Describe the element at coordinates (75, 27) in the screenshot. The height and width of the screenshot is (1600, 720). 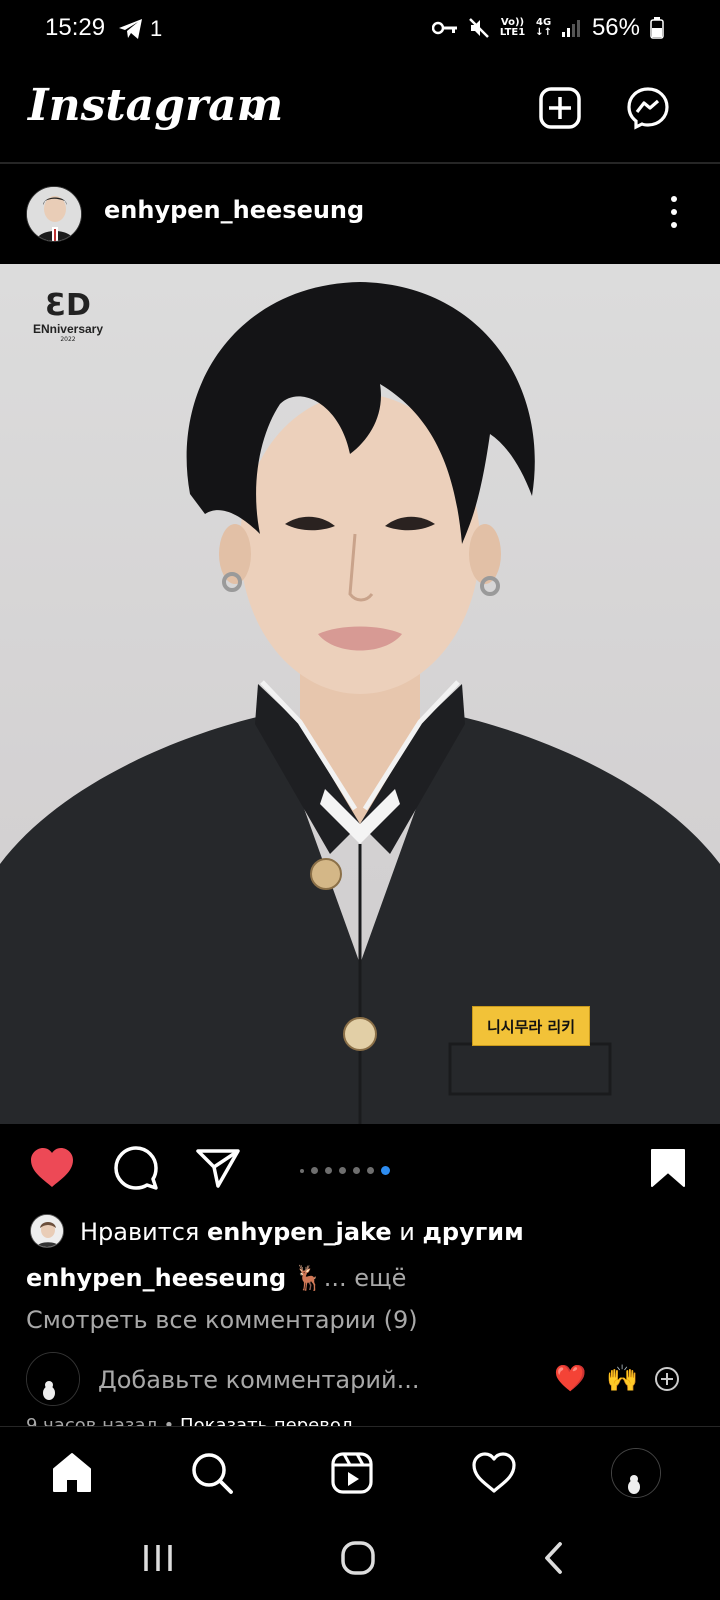
I see `status-time: 15:29` at that location.